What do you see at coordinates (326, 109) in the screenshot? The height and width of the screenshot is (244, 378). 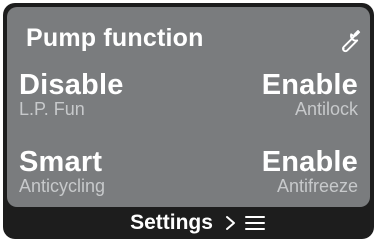 I see `antilock-label: Antilock` at bounding box center [326, 109].